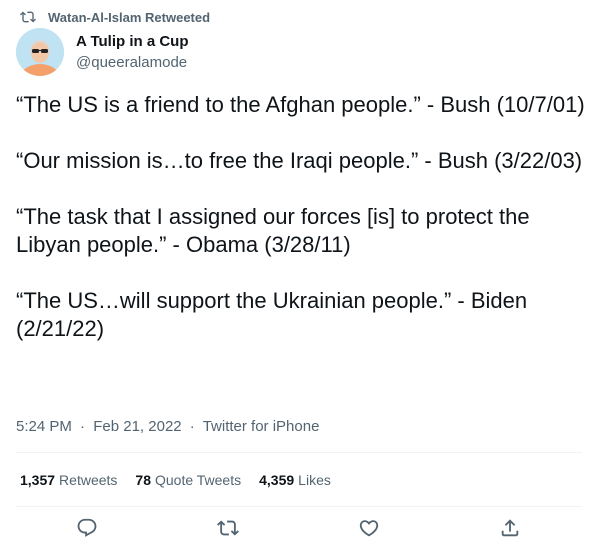 The height and width of the screenshot is (553, 598). I want to click on author-display-name: A Tulip in a Cup, so click(132, 42).